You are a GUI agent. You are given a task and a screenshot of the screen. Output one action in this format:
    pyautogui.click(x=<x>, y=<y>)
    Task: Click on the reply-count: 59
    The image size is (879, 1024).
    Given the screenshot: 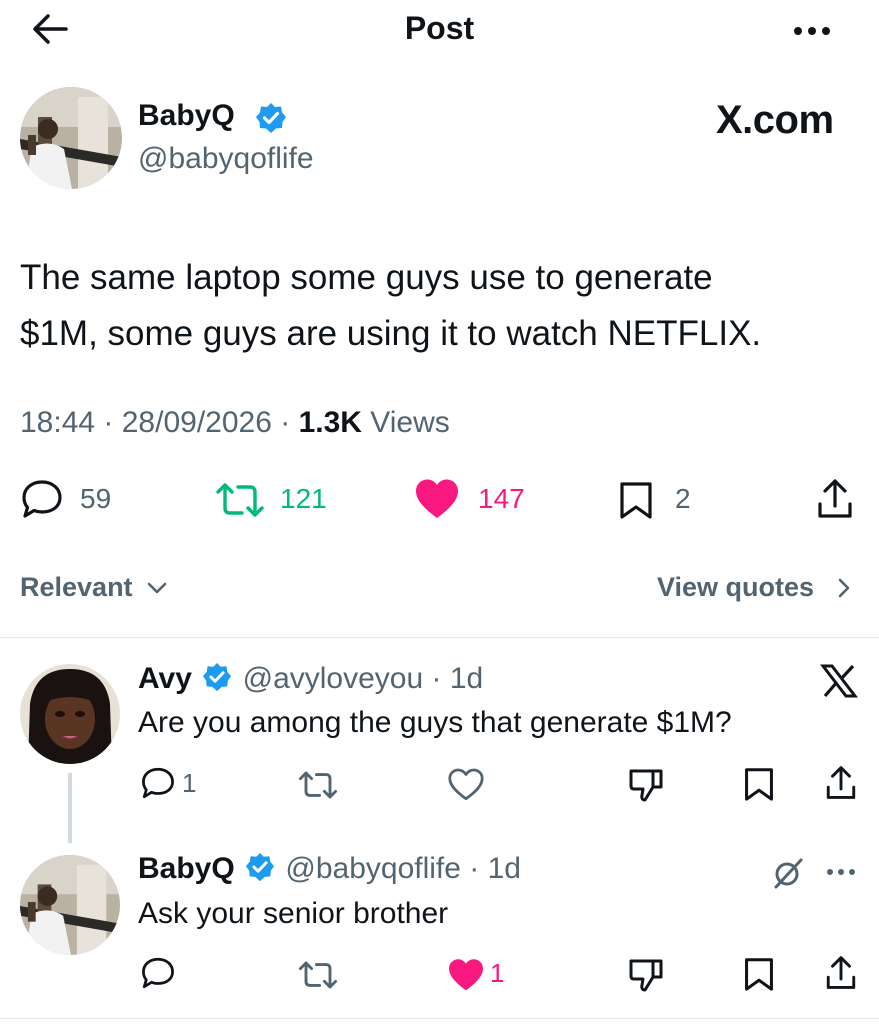 What is the action you would take?
    pyautogui.click(x=96, y=498)
    